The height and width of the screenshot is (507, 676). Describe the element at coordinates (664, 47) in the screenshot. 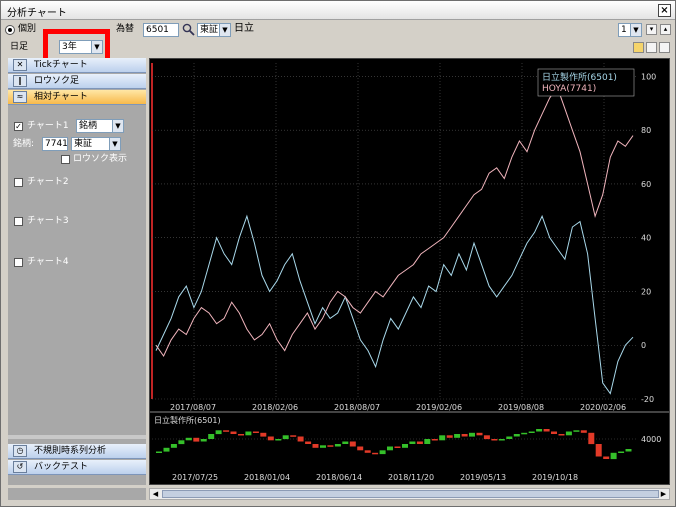

I see `settings-icon` at that location.